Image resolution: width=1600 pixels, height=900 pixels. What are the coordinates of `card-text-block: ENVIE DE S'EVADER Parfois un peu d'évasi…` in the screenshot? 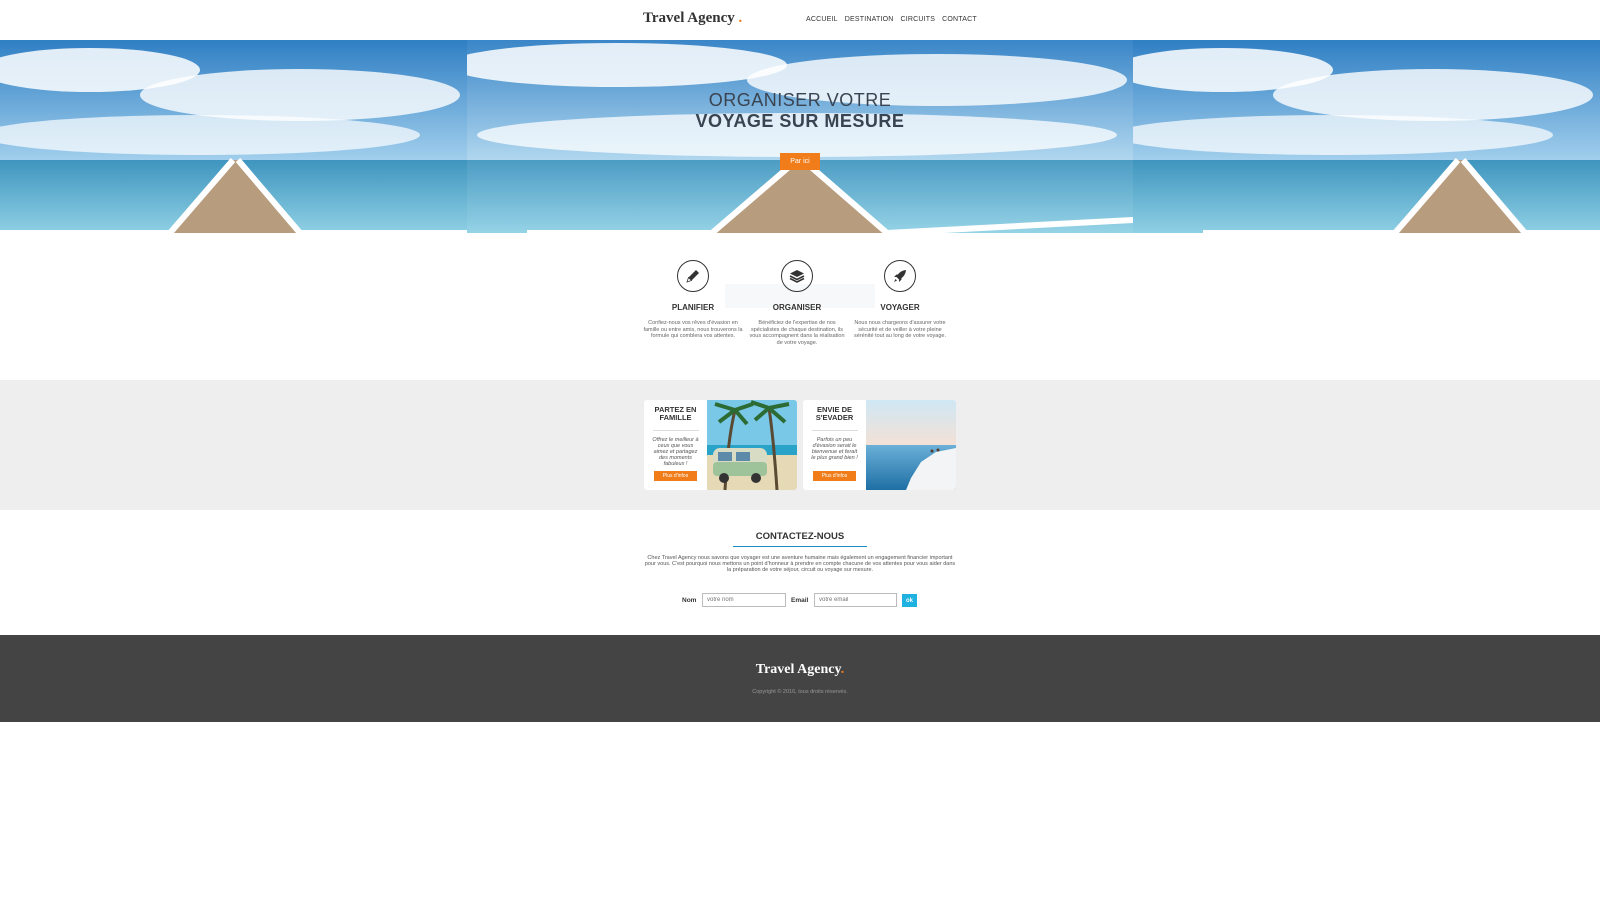 It's located at (834, 445).